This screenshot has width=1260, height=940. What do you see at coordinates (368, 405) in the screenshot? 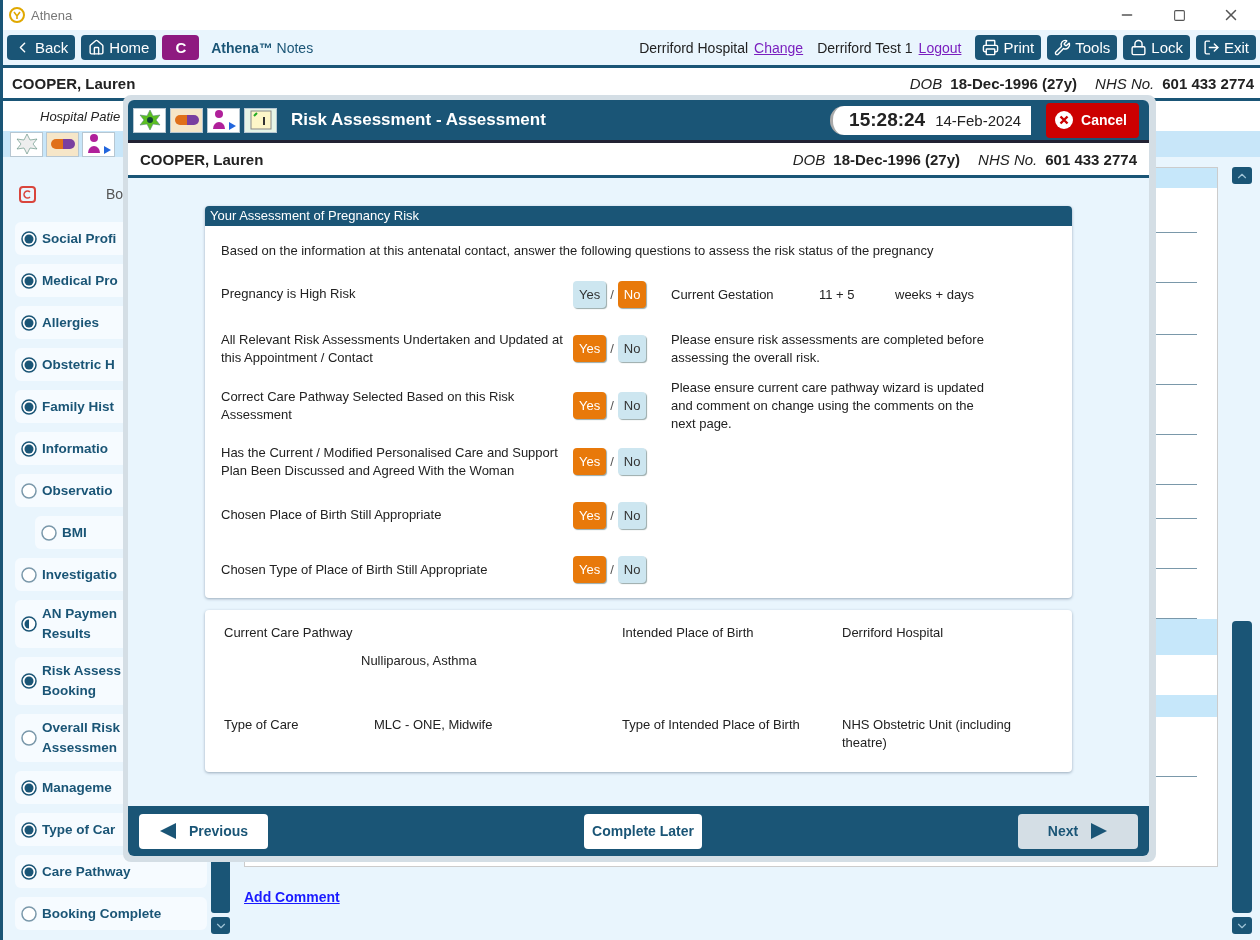
I see `question-label: Correct Care Pathway Selected Based on this Risk Assessment` at bounding box center [368, 405].